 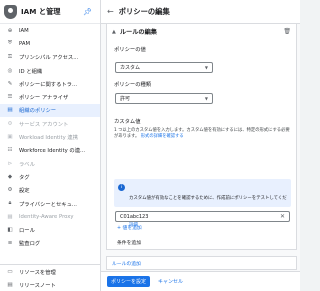 What do you see at coordinates (202, 216) in the screenshot?
I see `custom-value-input: C01abc123 ✕` at bounding box center [202, 216].